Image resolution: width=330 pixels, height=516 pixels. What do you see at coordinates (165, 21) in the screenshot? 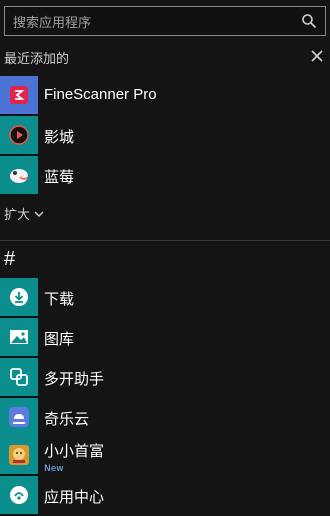
I see `search-input: 搜索应用程序` at bounding box center [165, 21].